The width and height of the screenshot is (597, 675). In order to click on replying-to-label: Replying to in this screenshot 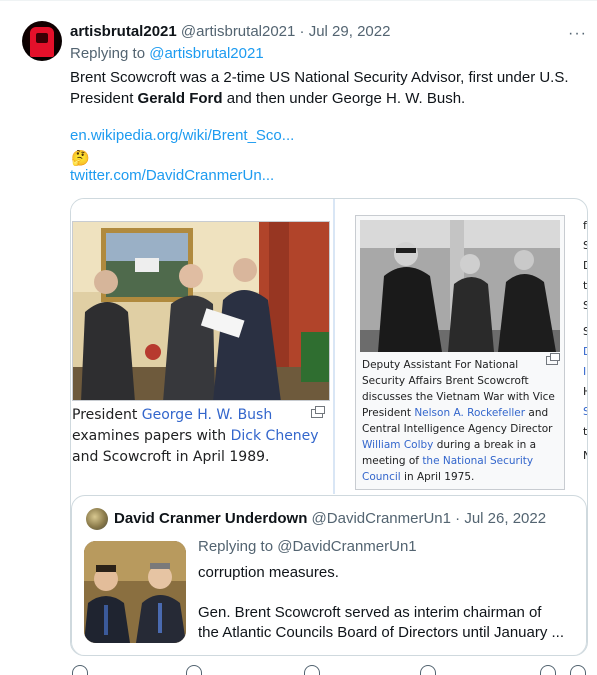, I will do `click(108, 53)`.